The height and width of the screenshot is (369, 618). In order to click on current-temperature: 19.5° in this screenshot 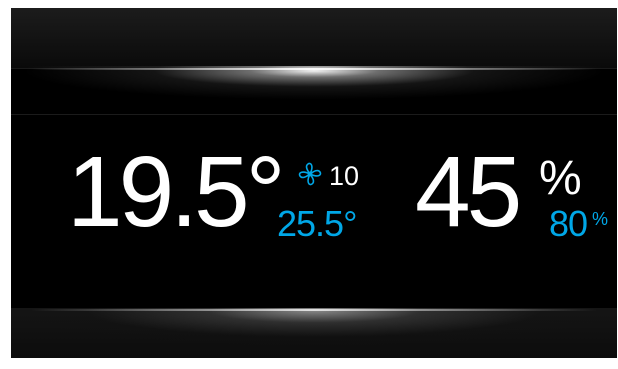, I will do `click(176, 192)`.